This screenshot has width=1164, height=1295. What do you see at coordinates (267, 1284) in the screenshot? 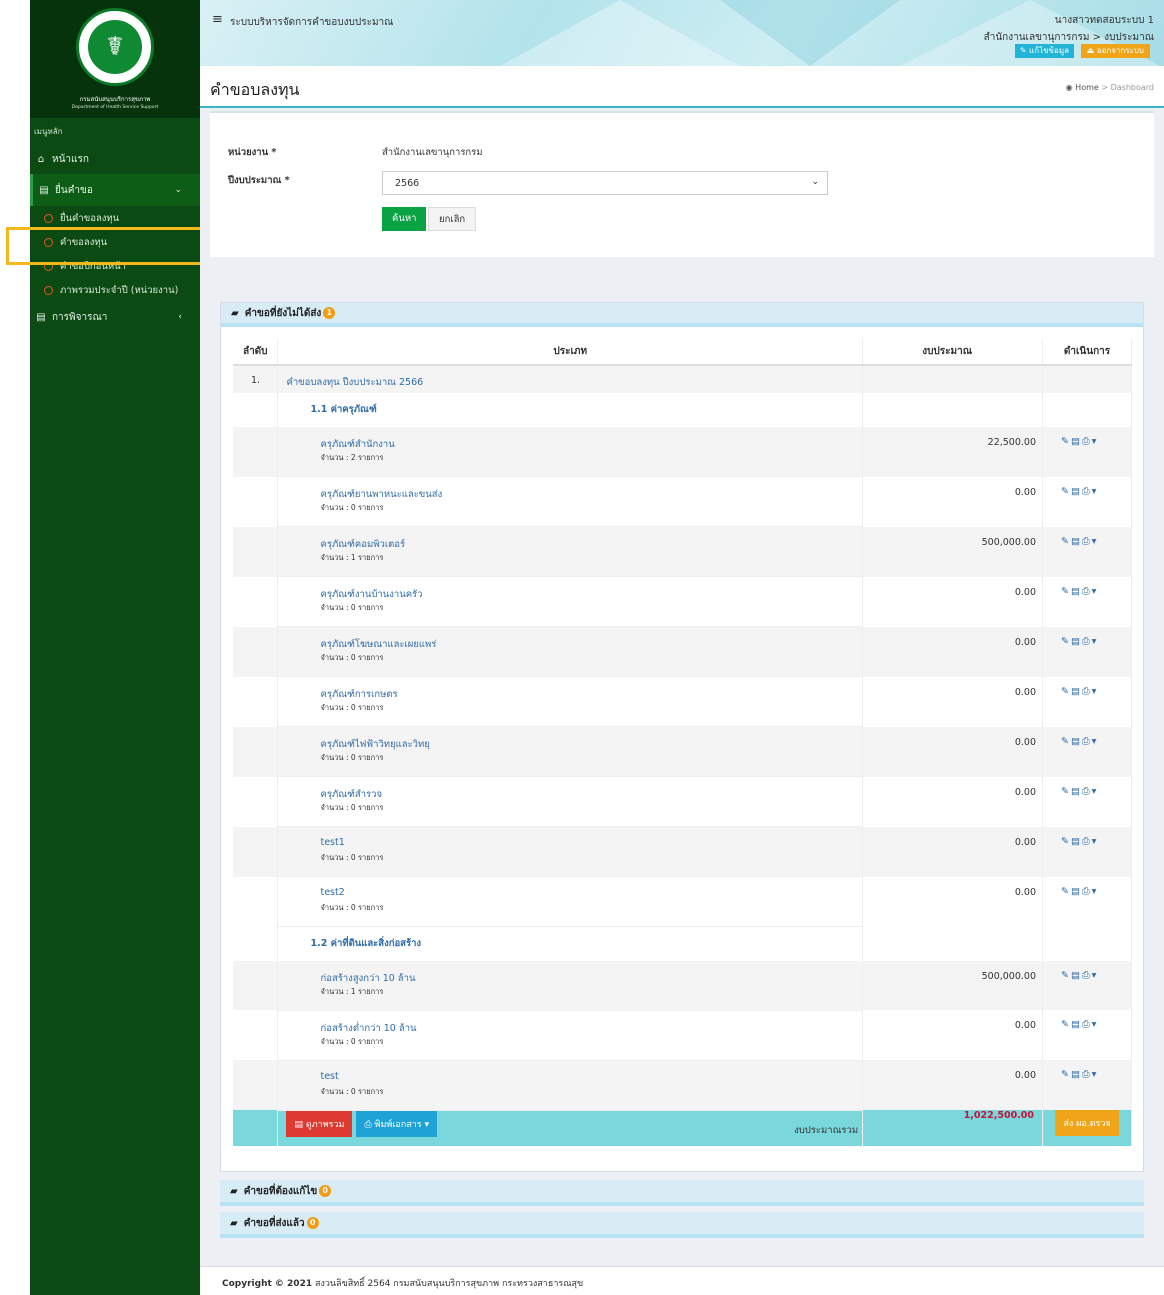
I see `copyright: Copyright © 2021` at bounding box center [267, 1284].